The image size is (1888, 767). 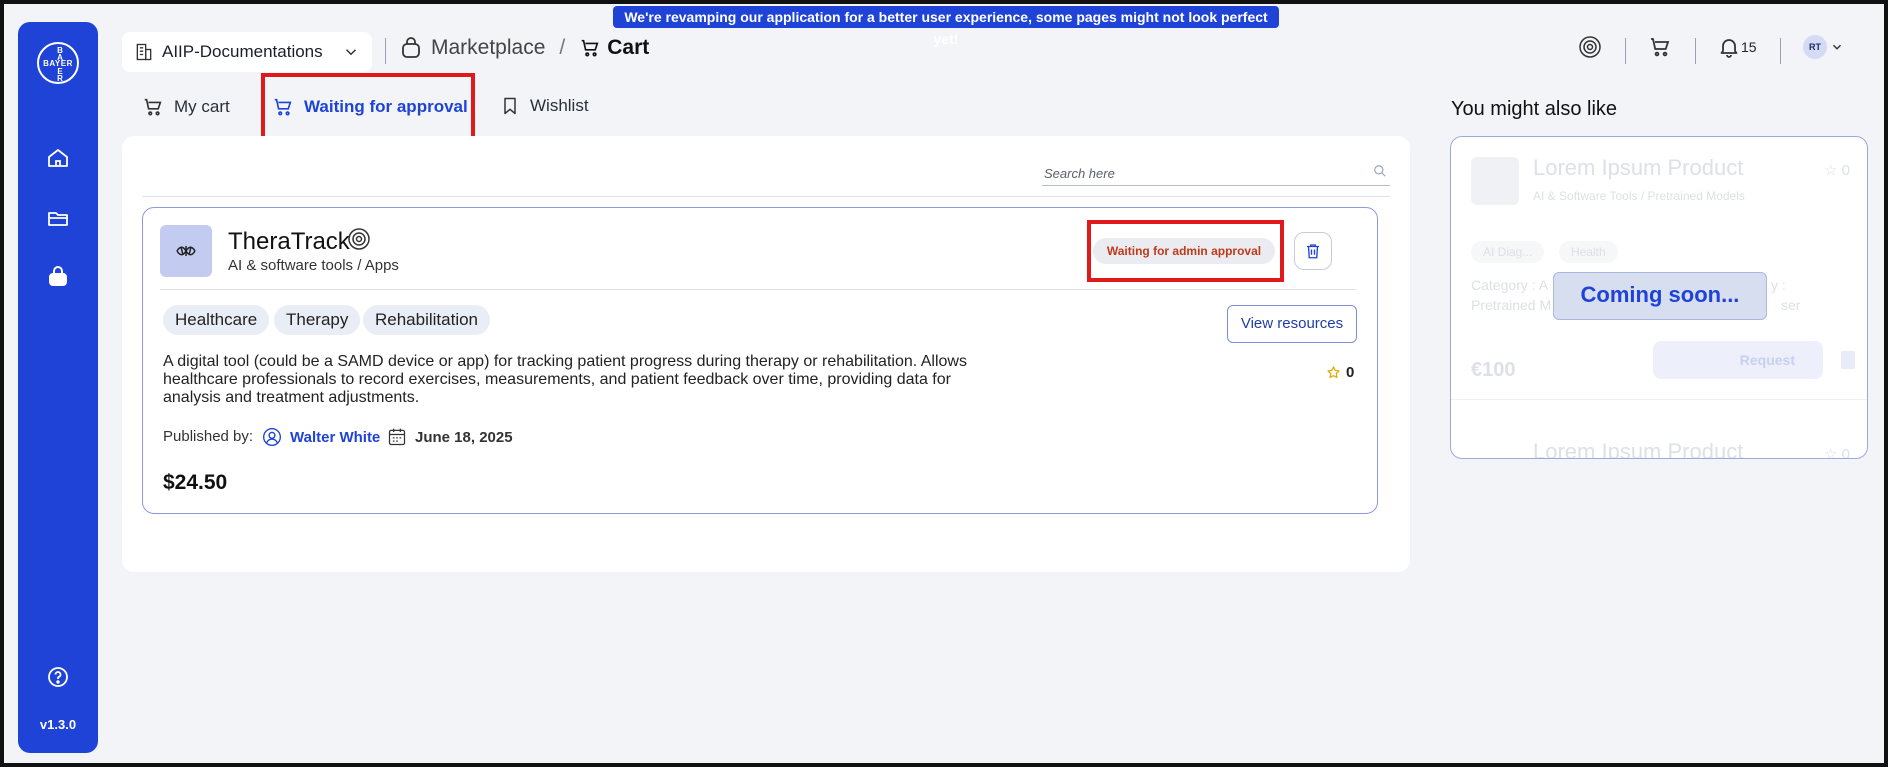 I want to click on placeholder-price: €100, so click(x=1493, y=370).